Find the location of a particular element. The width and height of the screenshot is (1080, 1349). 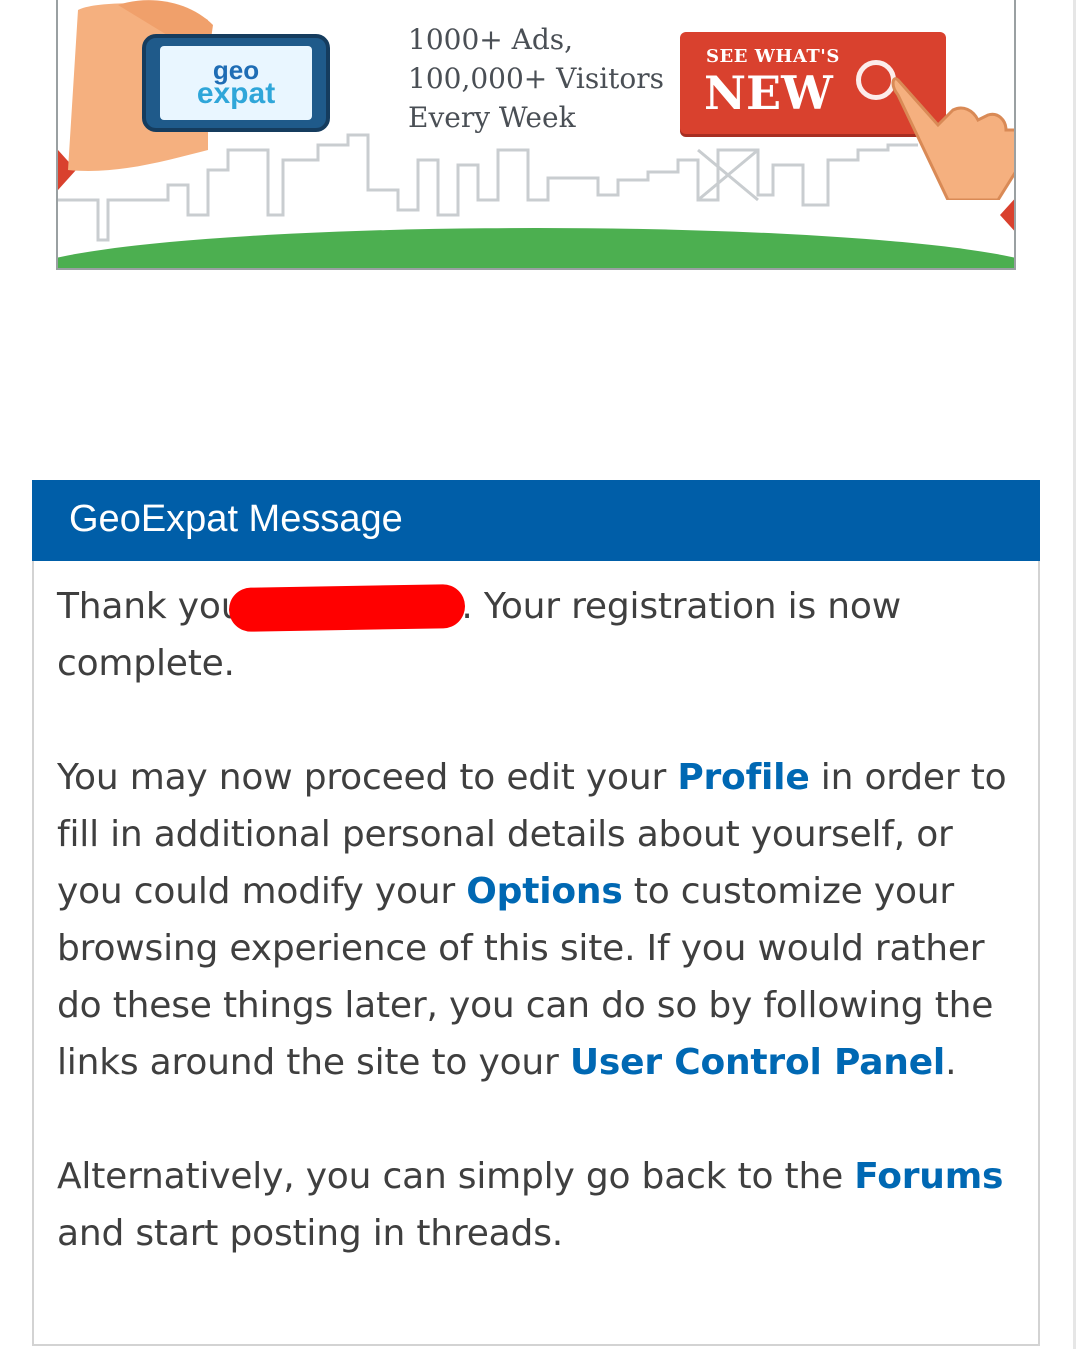

profile-link: Profile is located at coordinates (743, 777).